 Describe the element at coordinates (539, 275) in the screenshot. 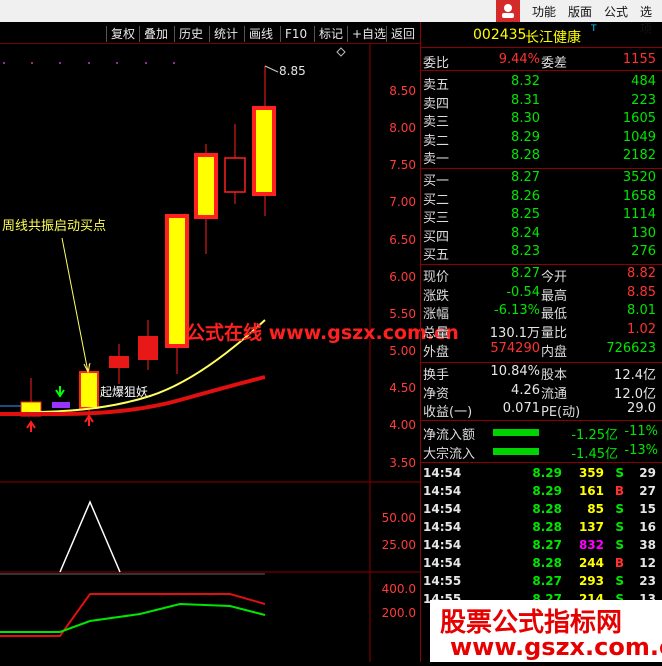

I see `stat-row: 现价 8.27 今开 8.82` at that location.